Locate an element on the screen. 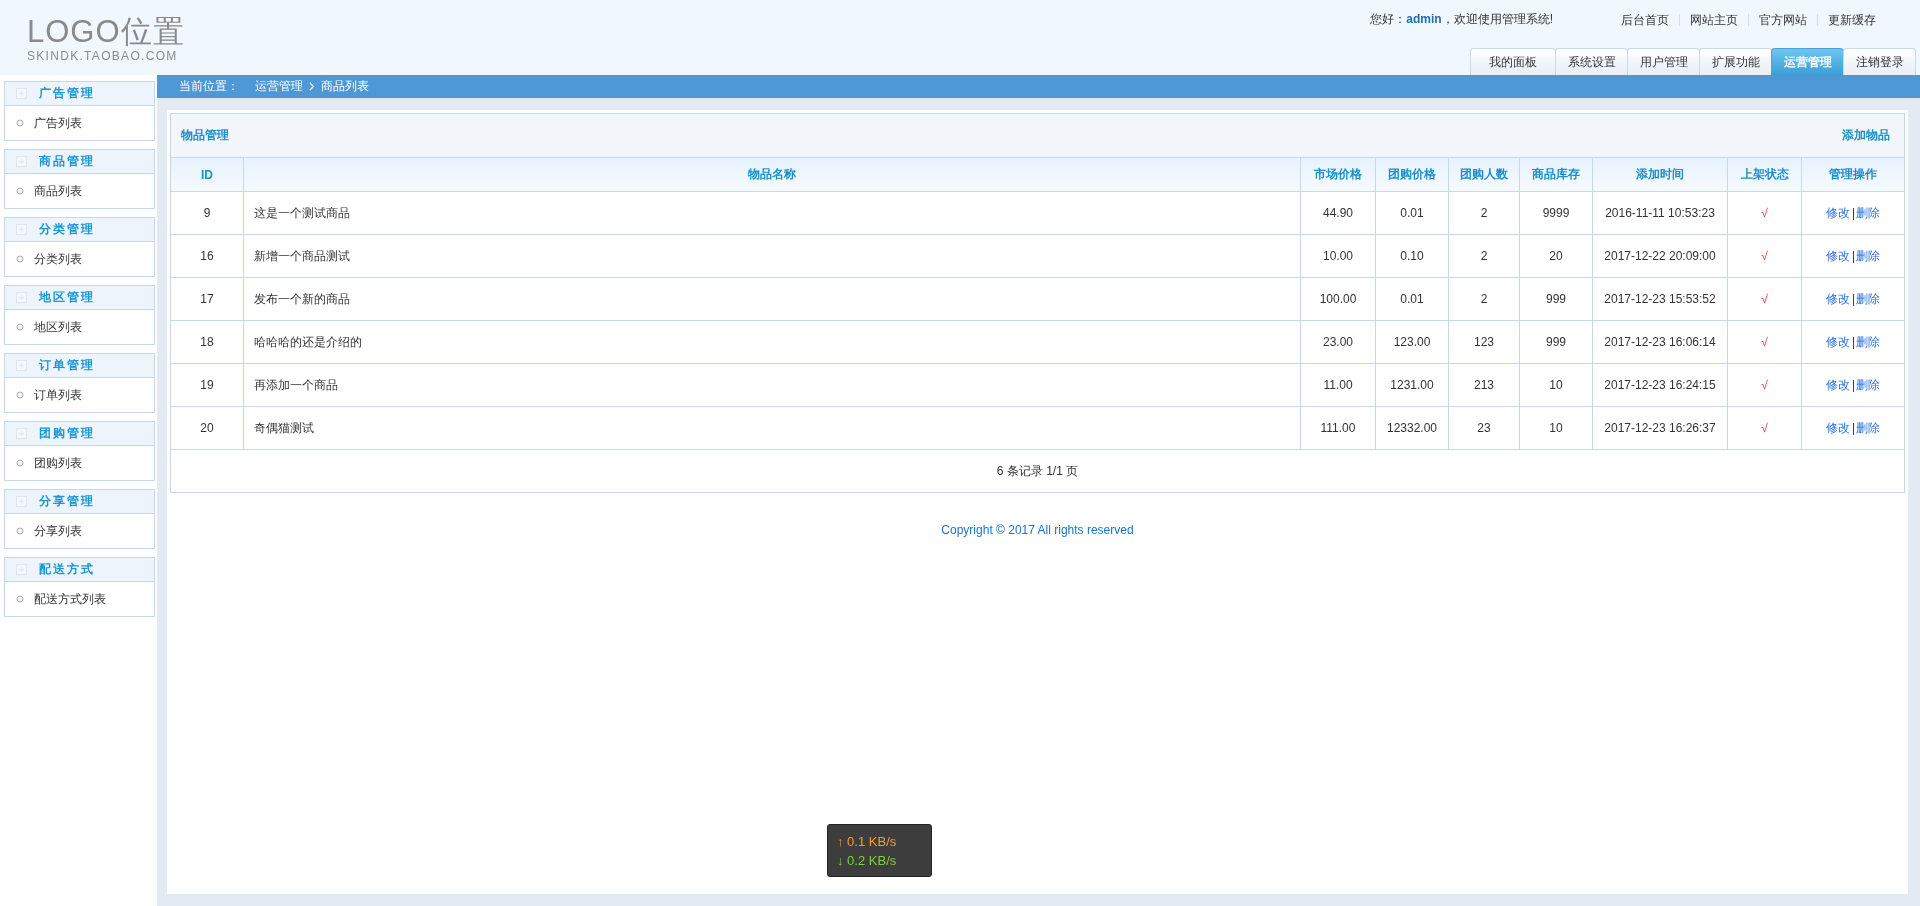  sidebar-group-header: 商品管理 is located at coordinates (79, 162).